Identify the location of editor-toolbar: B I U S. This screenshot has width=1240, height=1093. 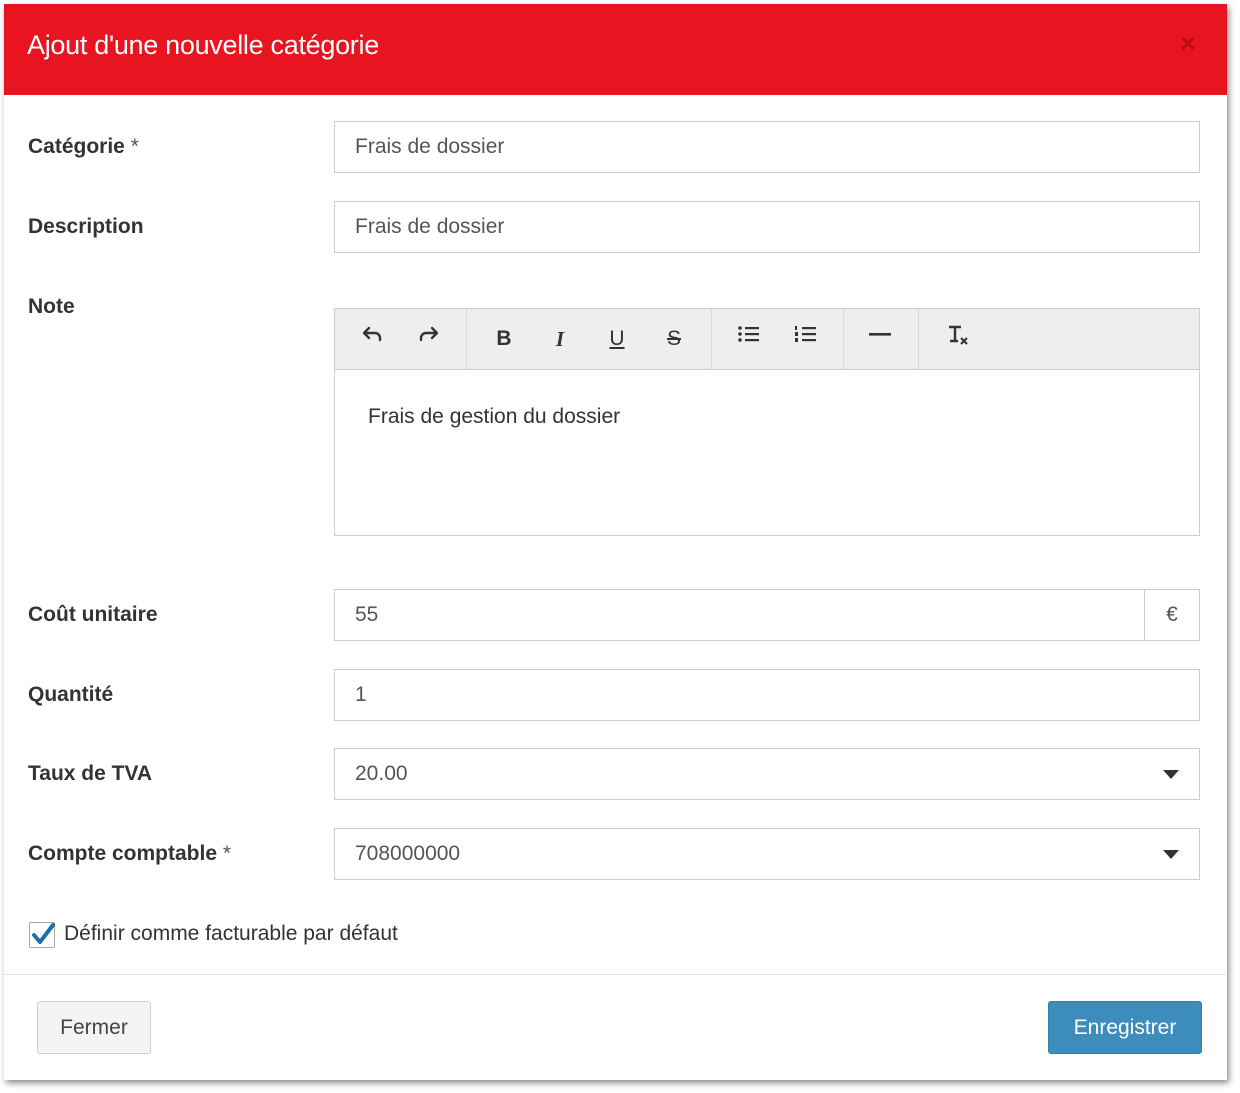
(767, 339).